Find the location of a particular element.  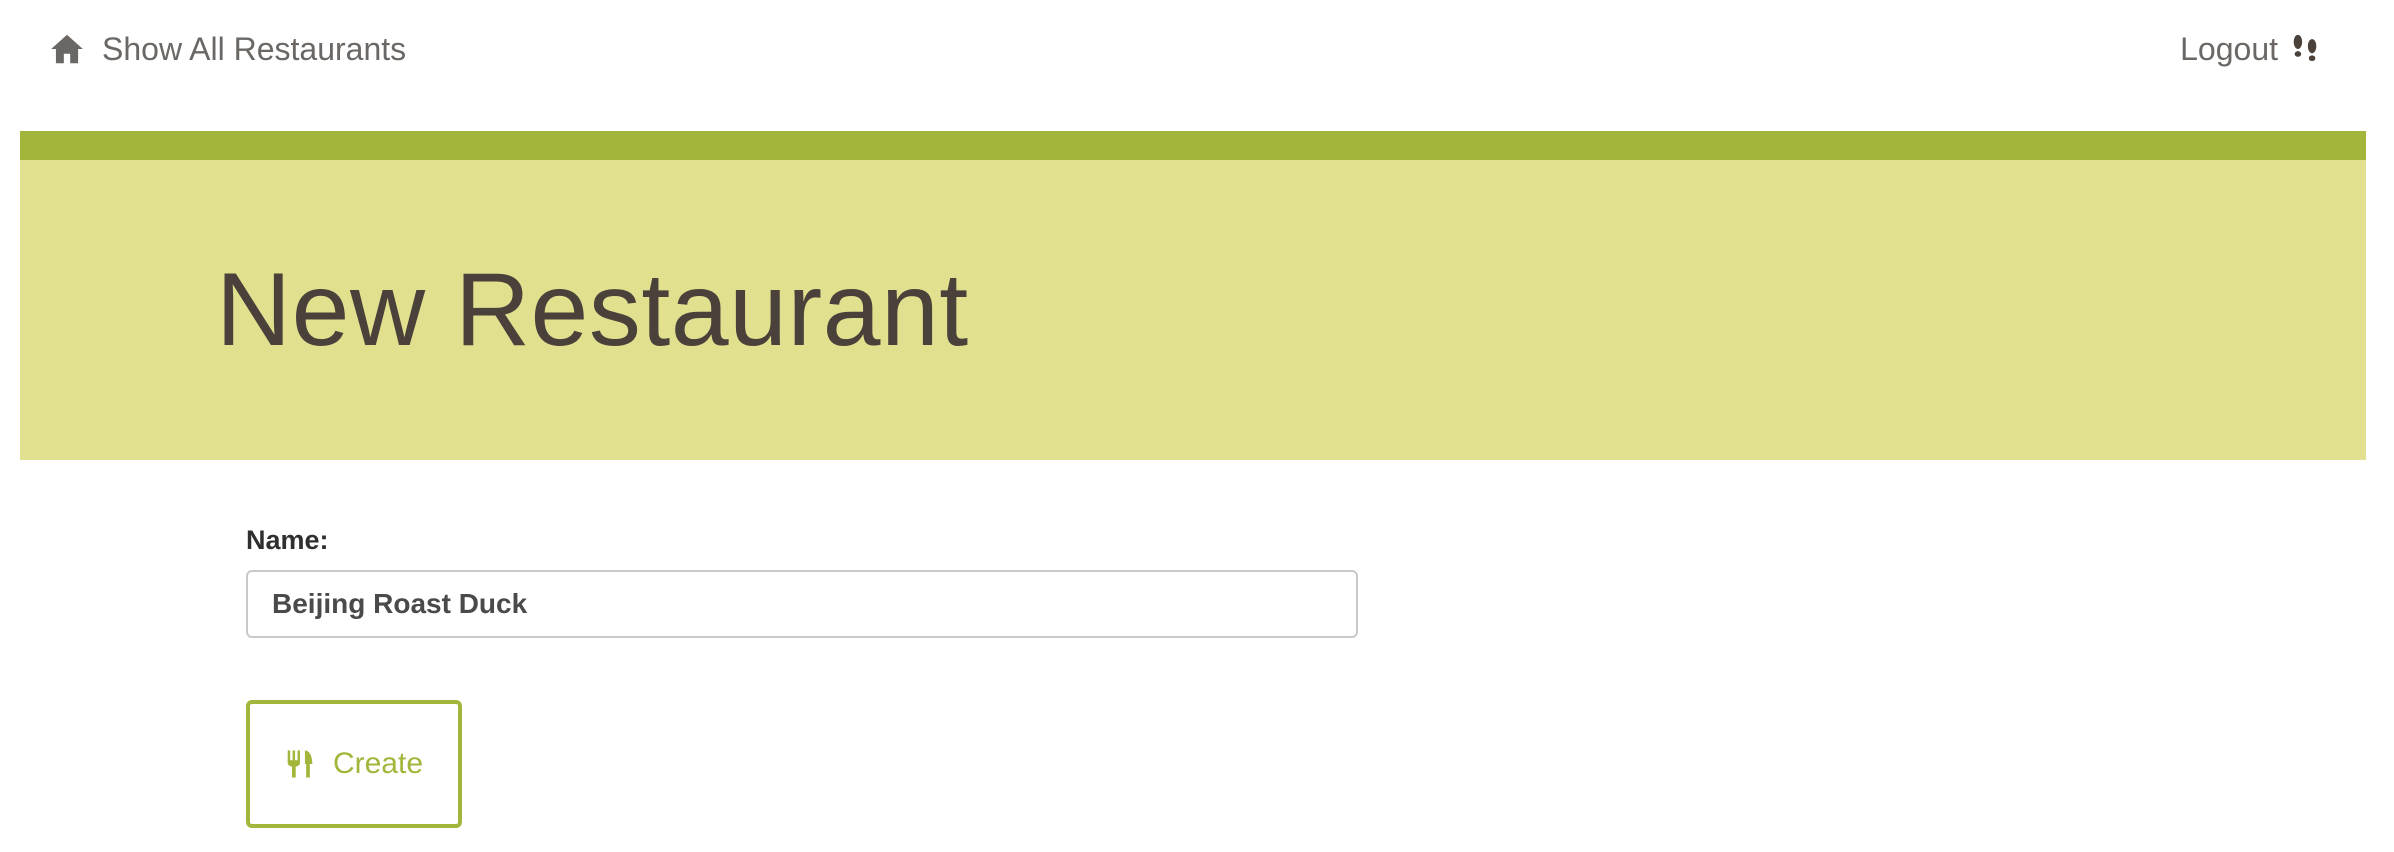

show-all-restaurants-link: Show All Restaurants is located at coordinates (227, 49).